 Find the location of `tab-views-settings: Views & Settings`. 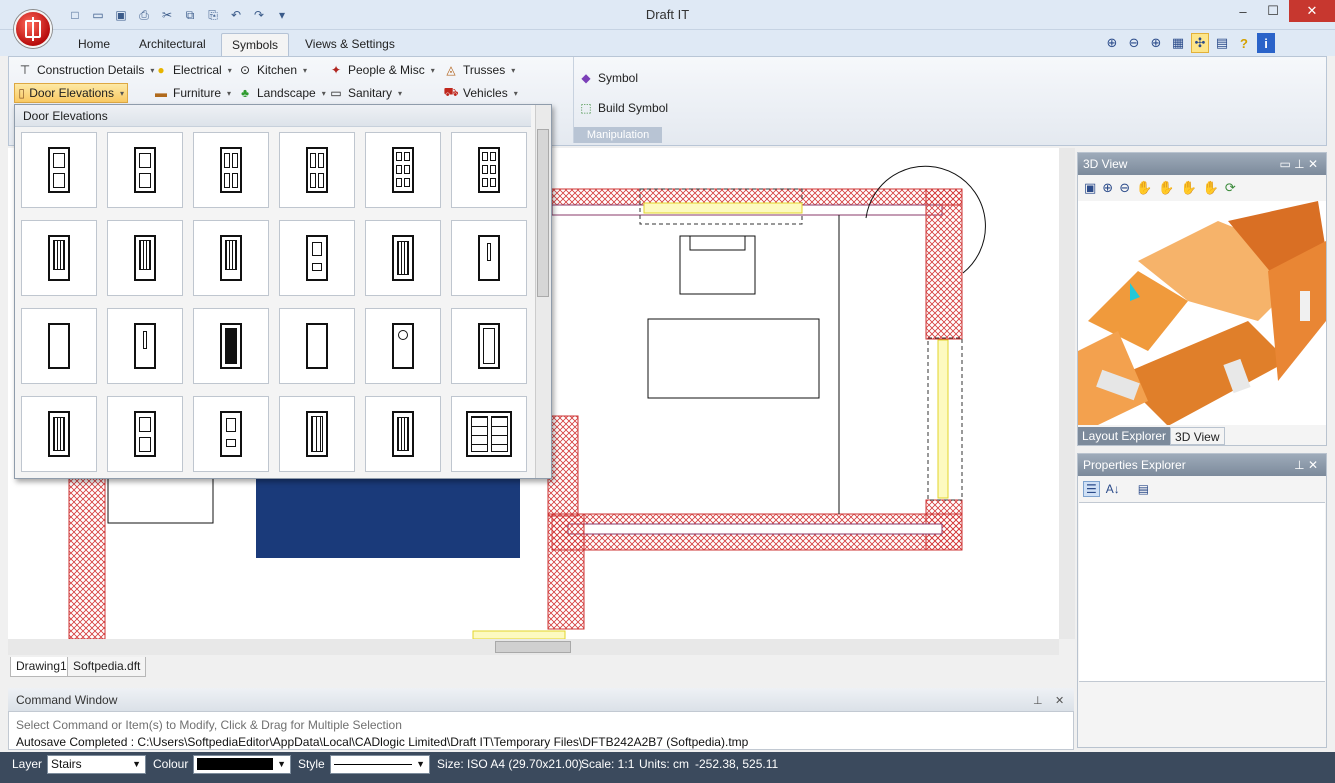

tab-views-settings: Views & Settings is located at coordinates (350, 44).